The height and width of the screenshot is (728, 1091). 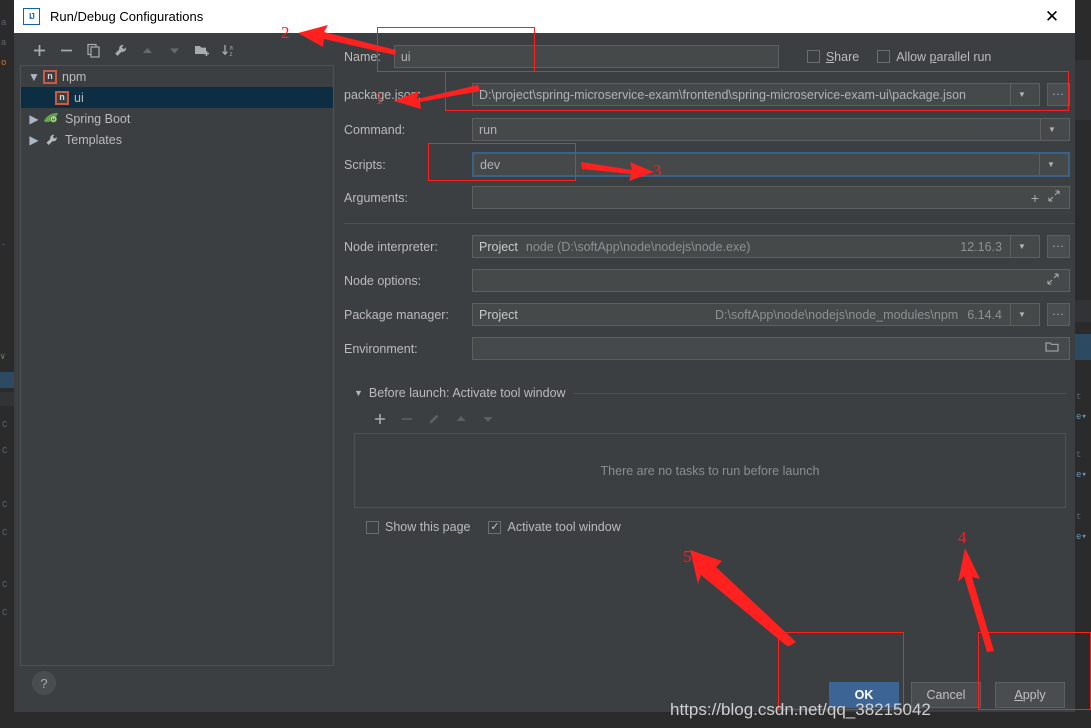 I want to click on tree-item-label: ui, so click(x=79, y=97).